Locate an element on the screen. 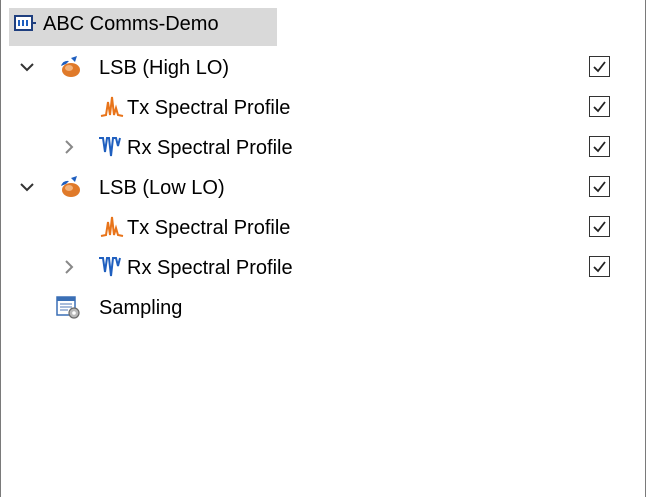  tree-item-label: LSB (High LO) is located at coordinates (164, 68).